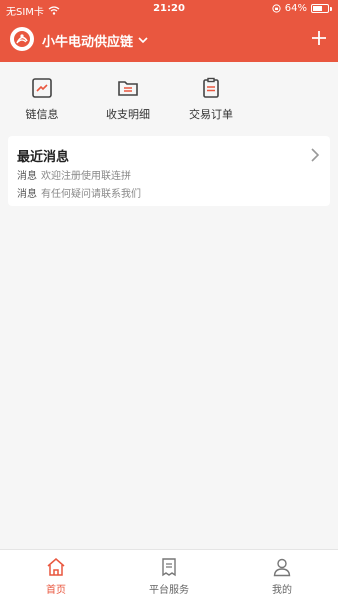 This screenshot has width=338, height=600. Describe the element at coordinates (128, 88) in the screenshot. I see `folder-list-icon` at that location.